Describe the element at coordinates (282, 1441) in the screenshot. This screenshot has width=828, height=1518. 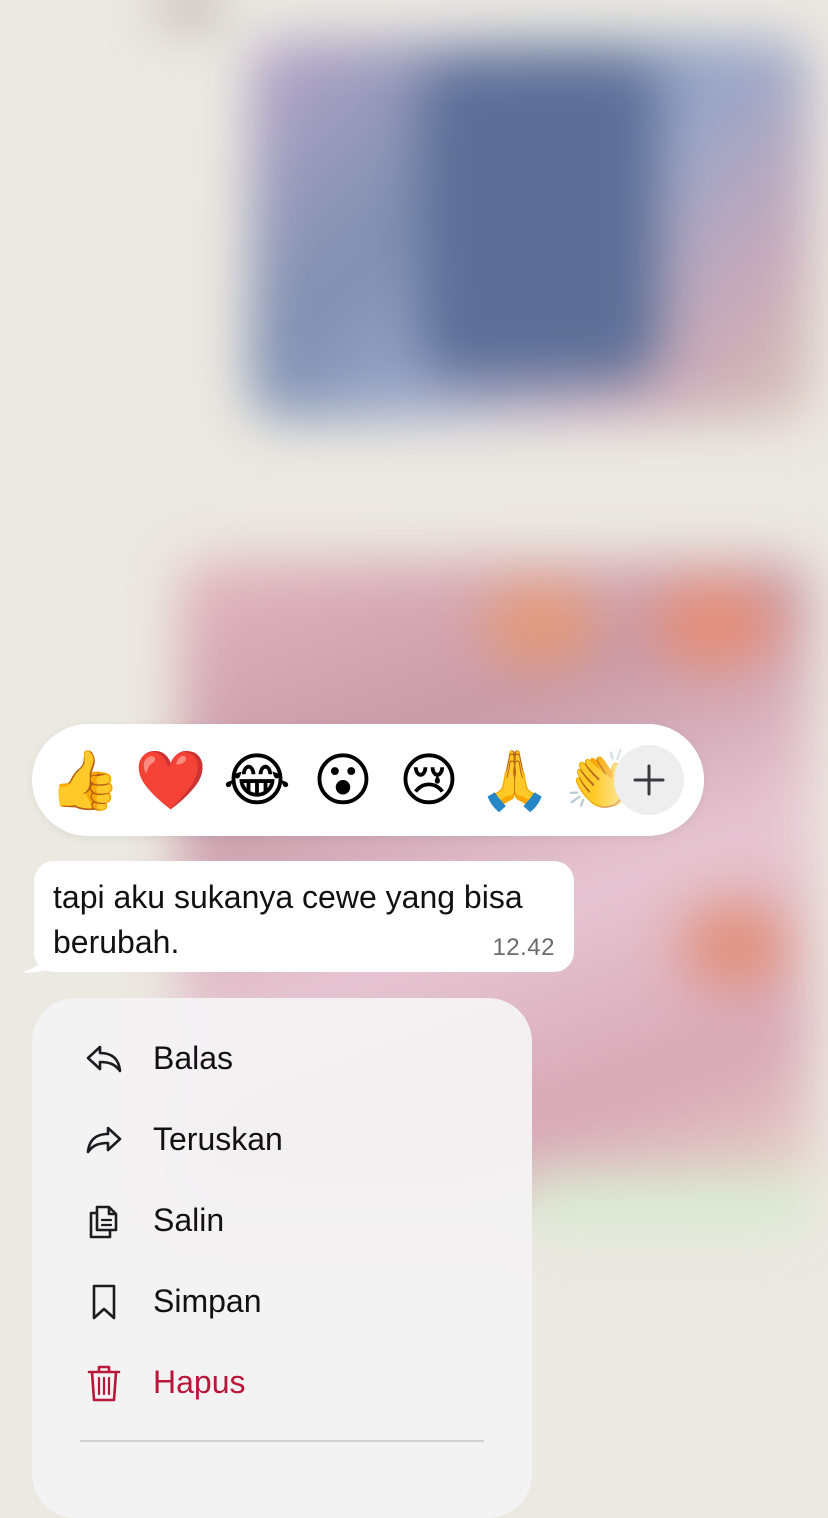
I see `menu-divider` at that location.